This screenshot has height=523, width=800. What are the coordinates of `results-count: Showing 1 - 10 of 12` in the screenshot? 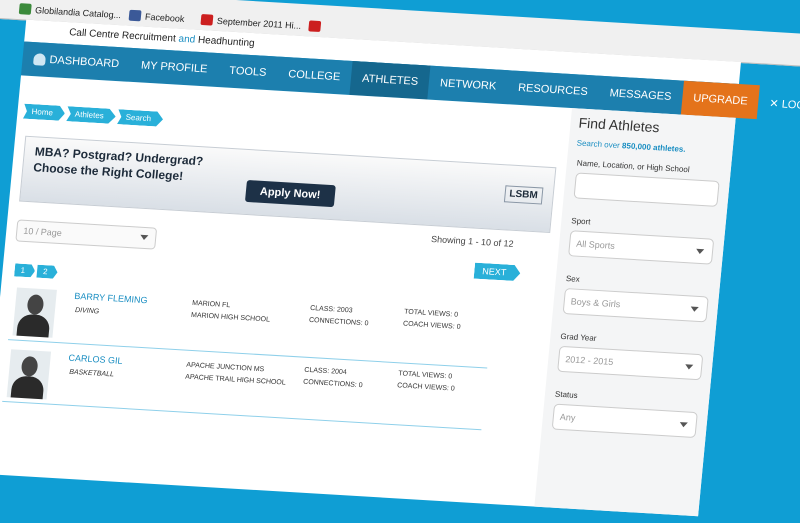 It's located at (472, 241).